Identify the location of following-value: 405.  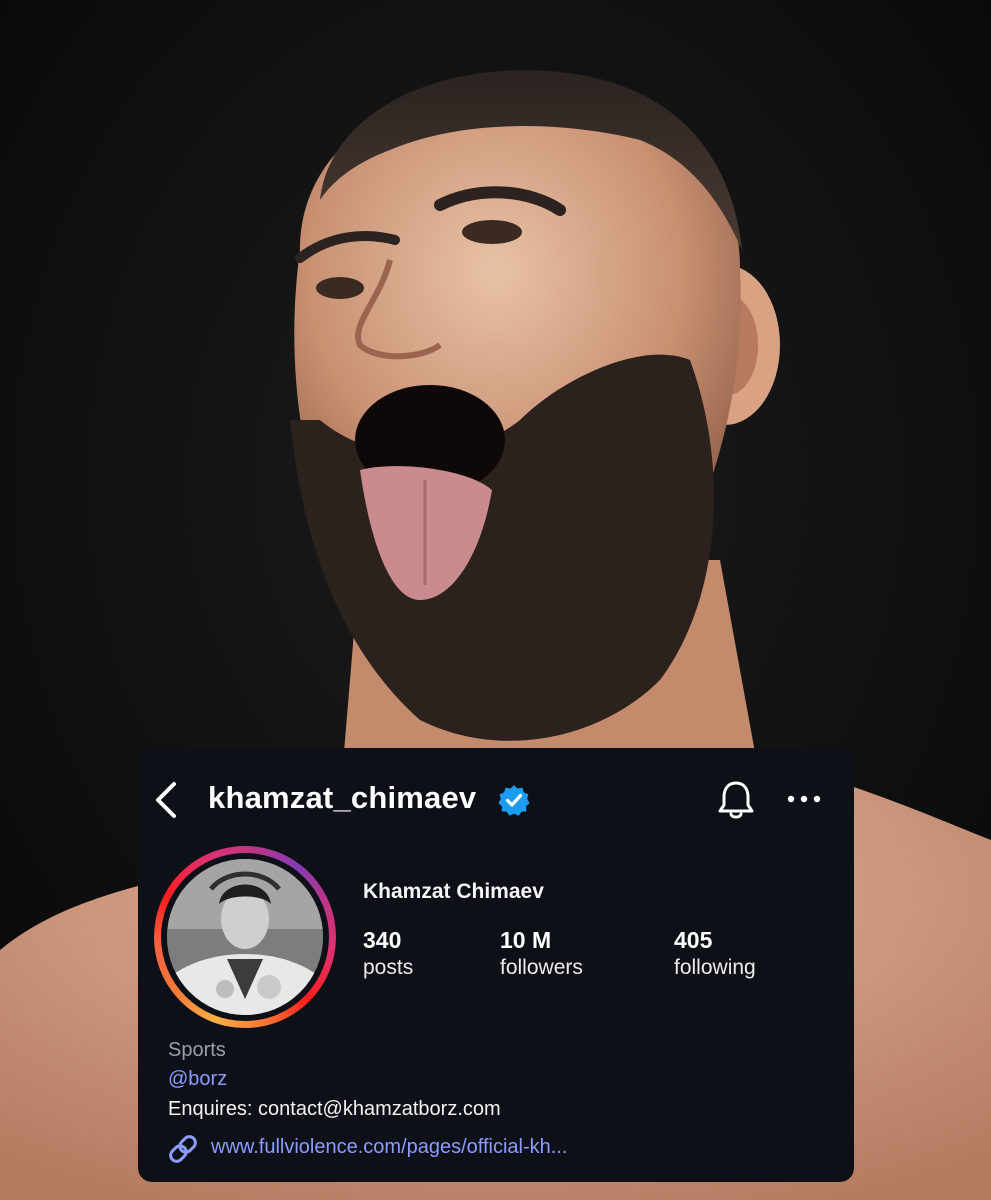
(693, 940).